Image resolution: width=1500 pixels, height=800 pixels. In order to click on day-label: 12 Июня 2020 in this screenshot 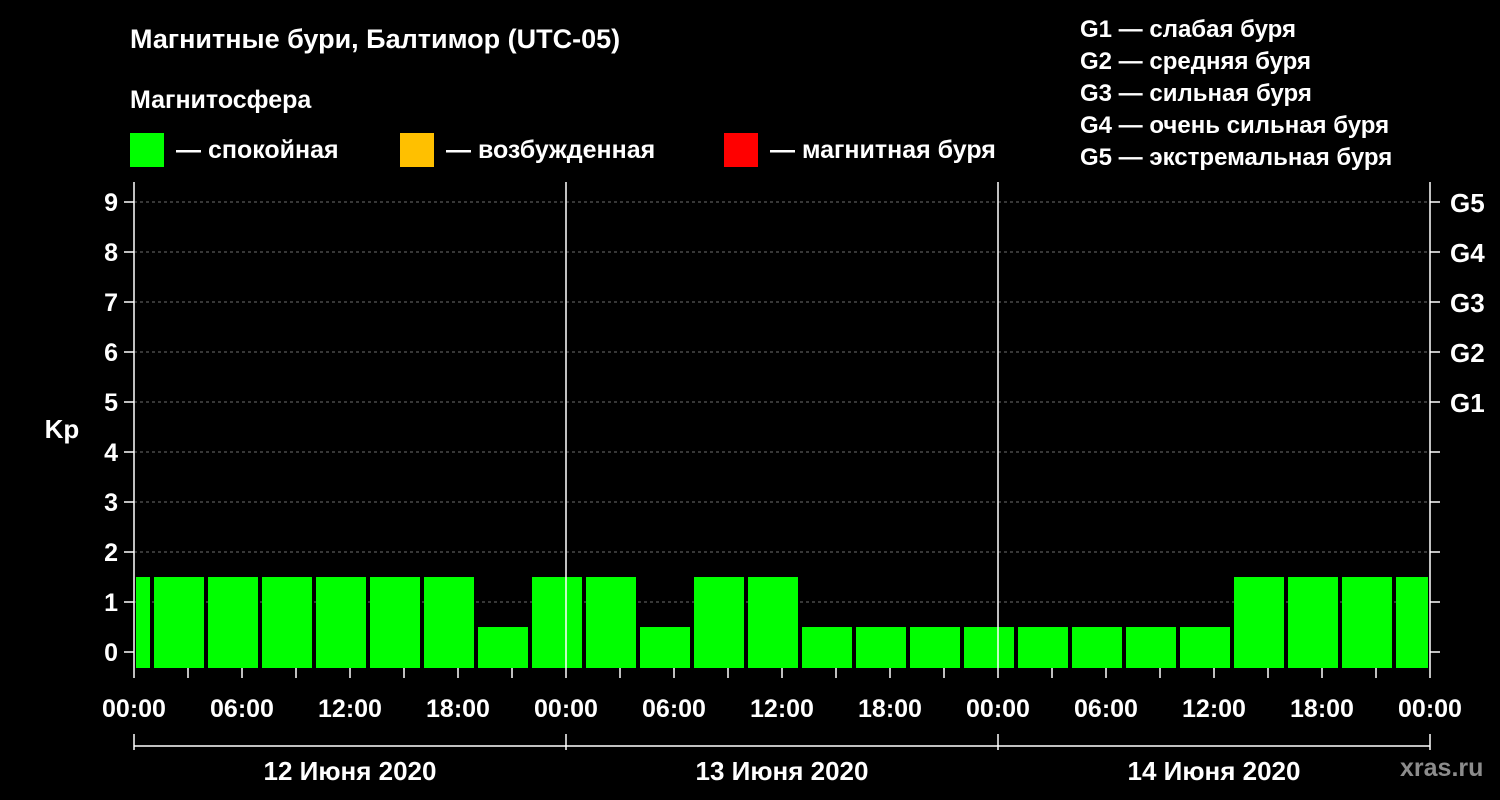, I will do `click(350, 771)`.